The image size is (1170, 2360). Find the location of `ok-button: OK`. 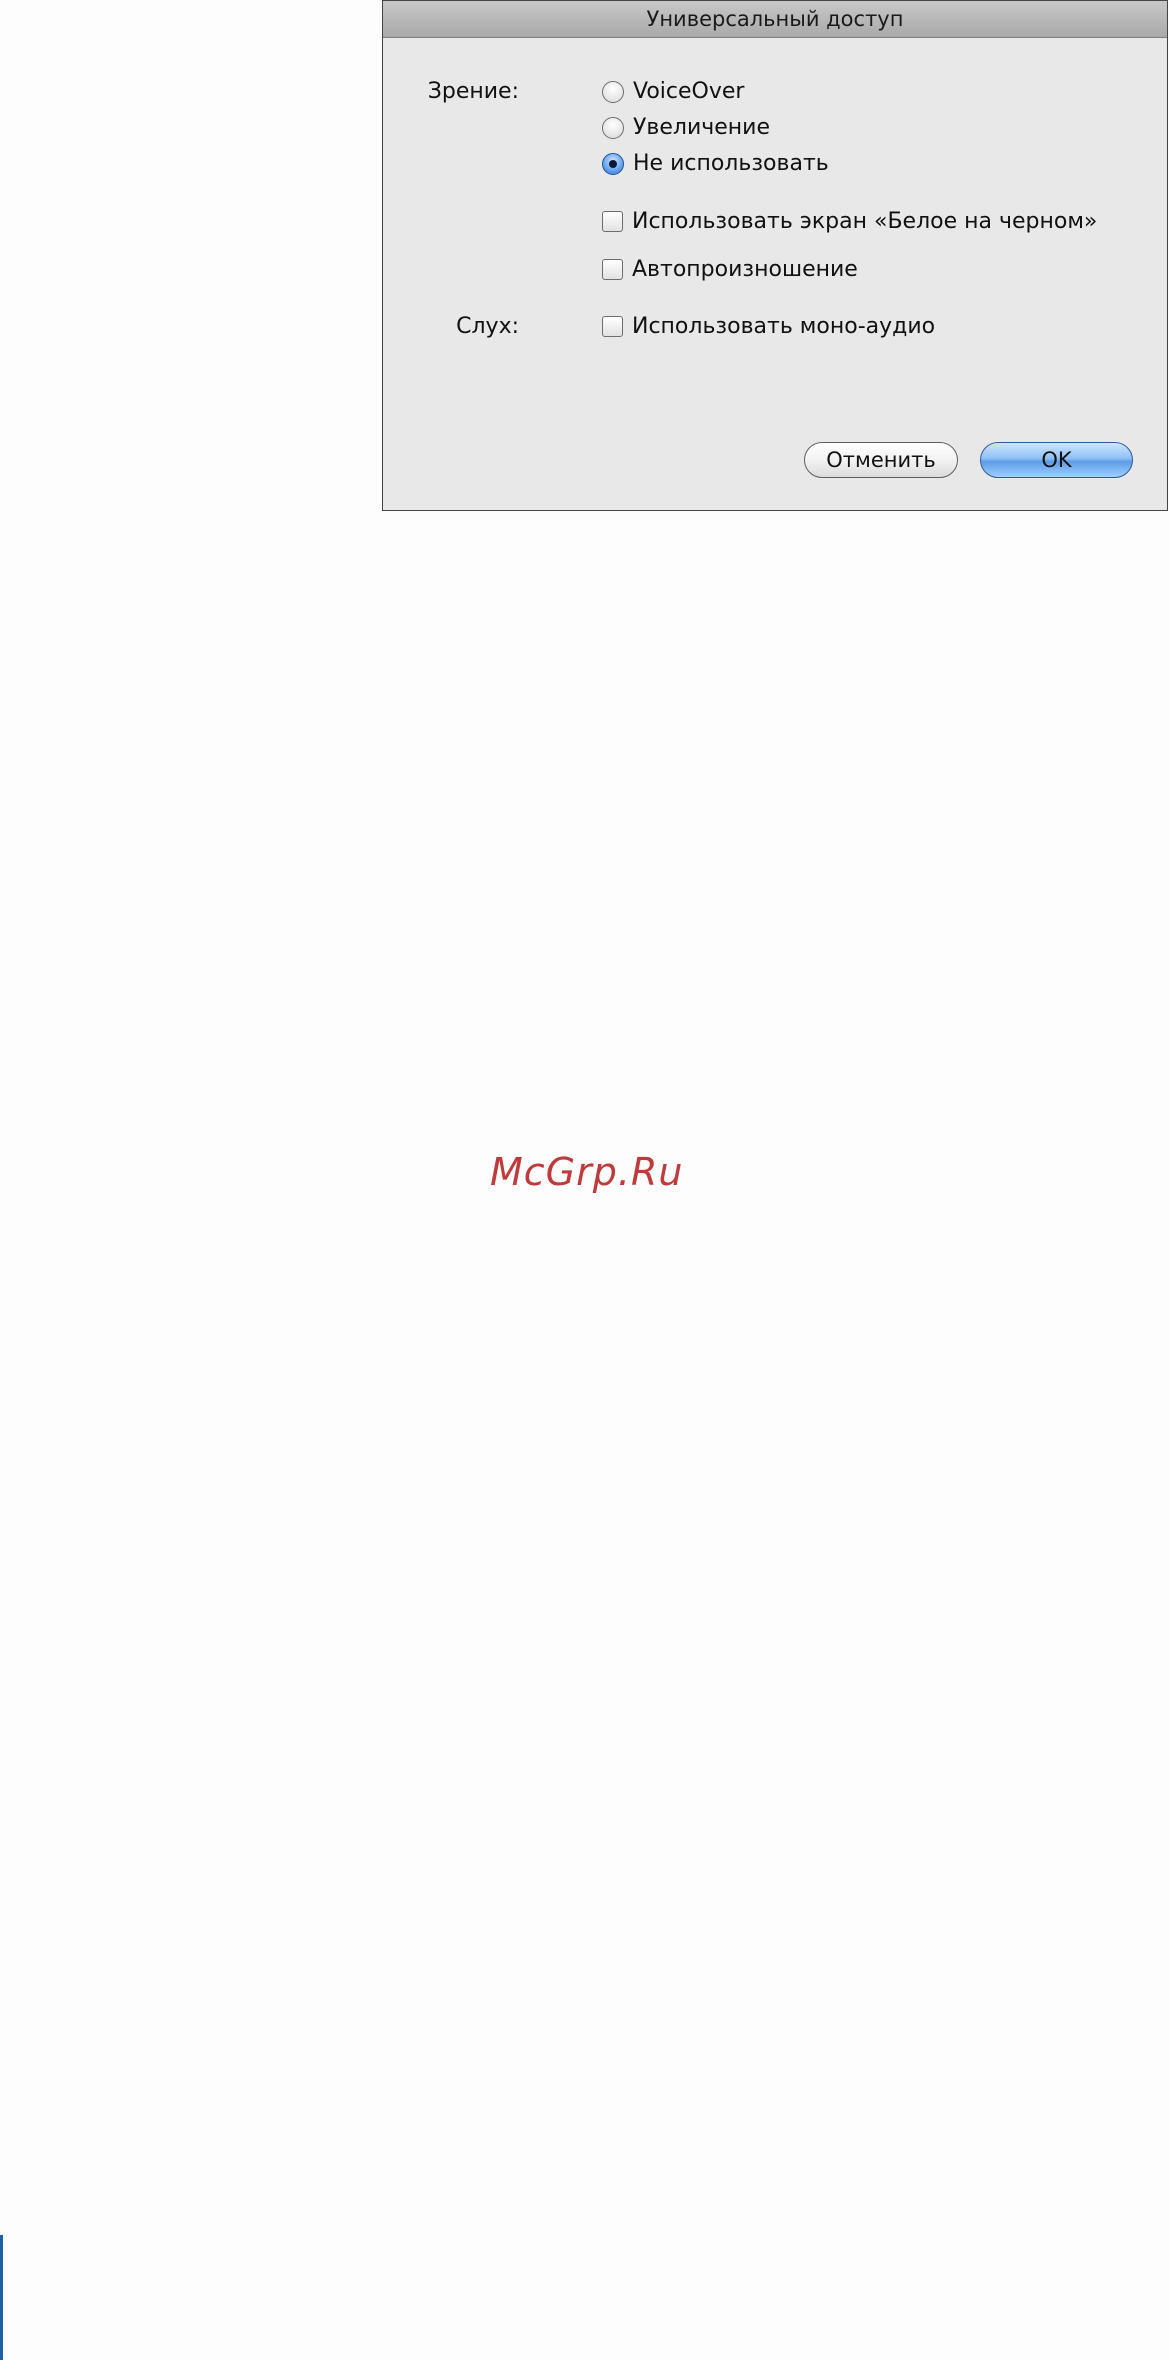

ok-button: OK is located at coordinates (1056, 460).